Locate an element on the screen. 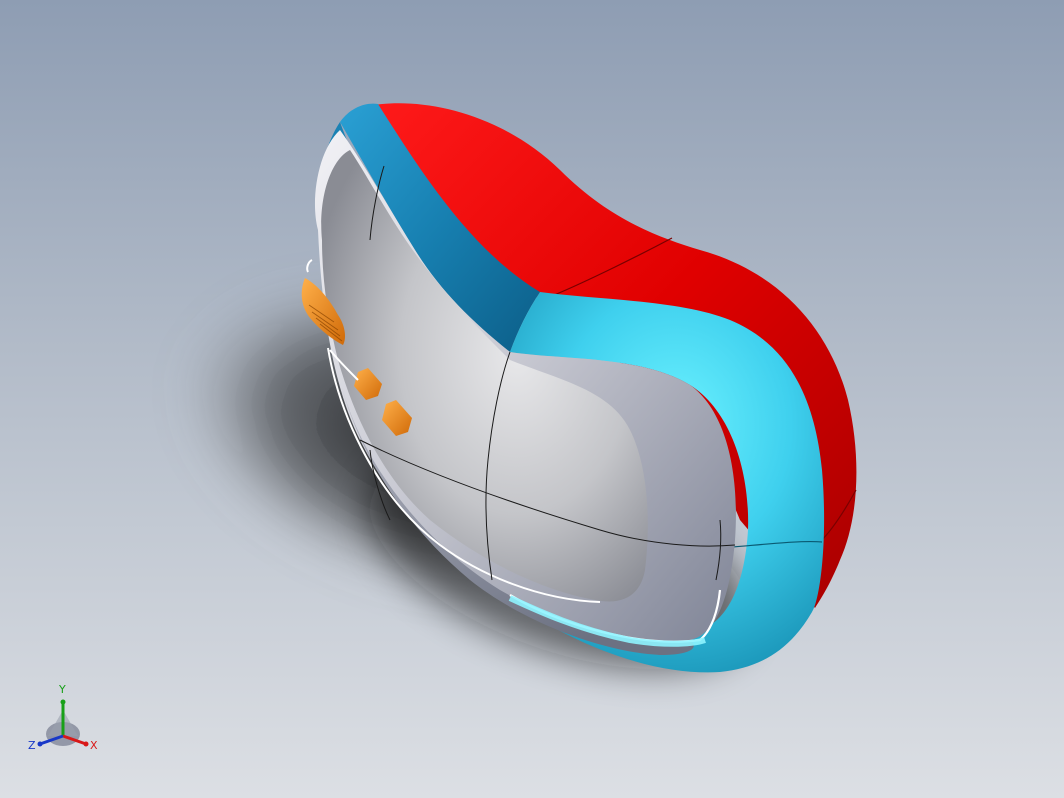  x-axis-label: X is located at coordinates (94, 745).